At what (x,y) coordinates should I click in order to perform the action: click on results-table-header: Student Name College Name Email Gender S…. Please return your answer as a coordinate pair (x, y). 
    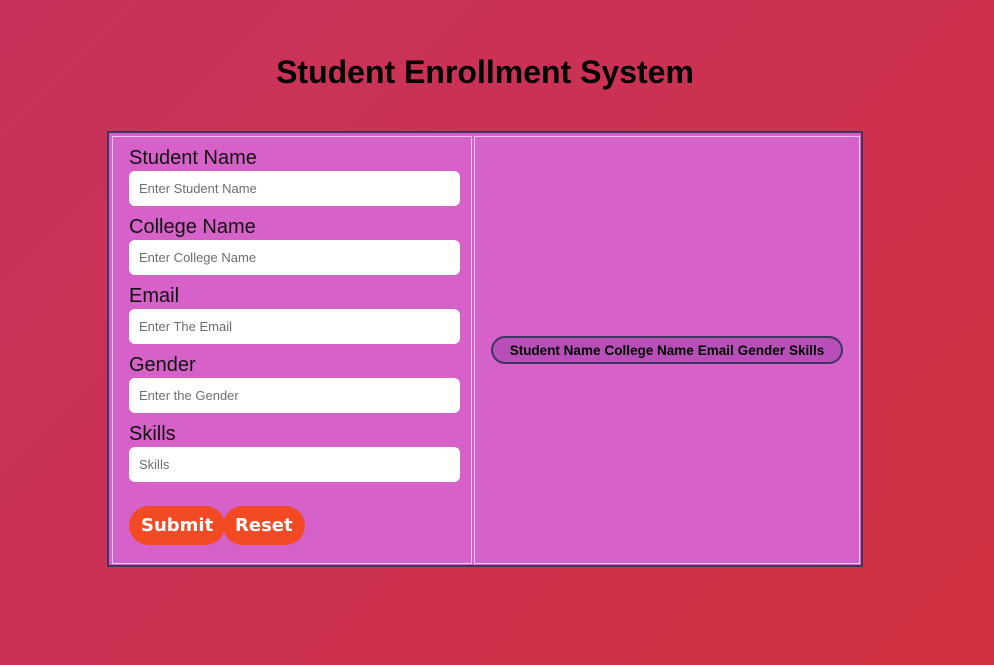
    Looking at the image, I should click on (667, 350).